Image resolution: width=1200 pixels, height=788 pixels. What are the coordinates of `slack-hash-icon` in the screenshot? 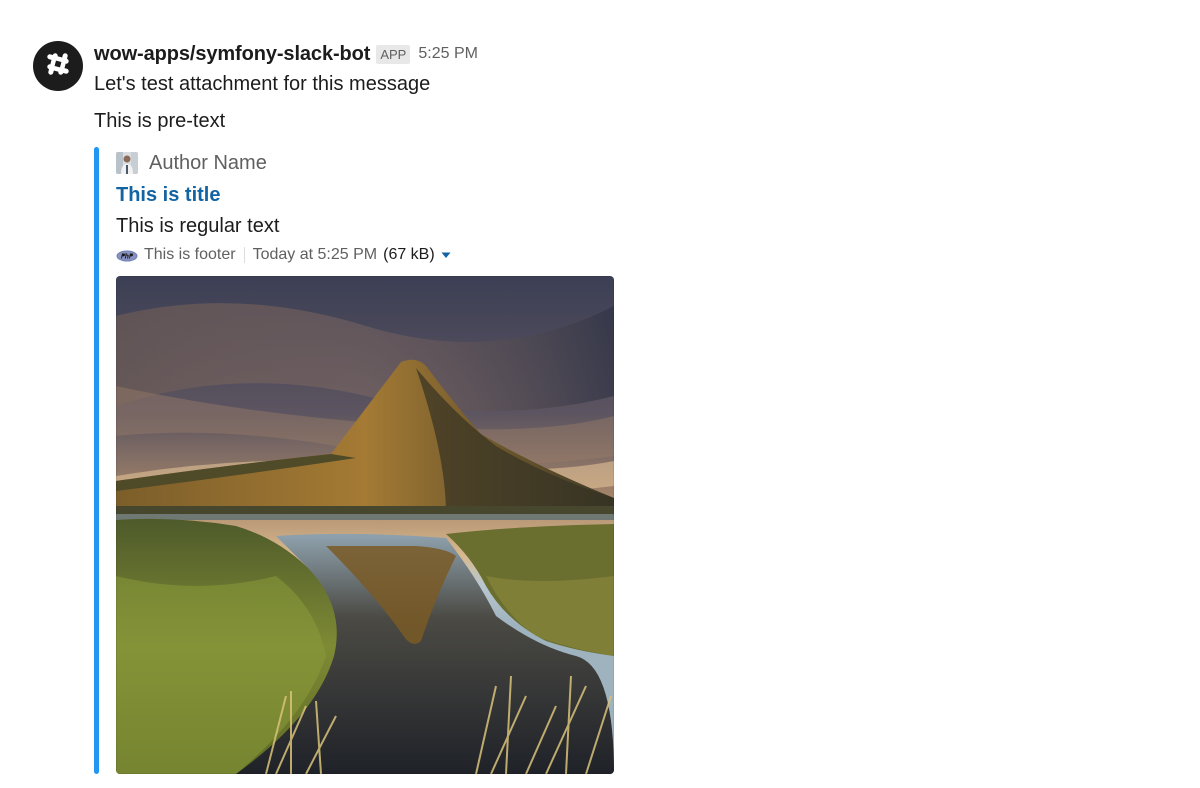 It's located at (58, 66).